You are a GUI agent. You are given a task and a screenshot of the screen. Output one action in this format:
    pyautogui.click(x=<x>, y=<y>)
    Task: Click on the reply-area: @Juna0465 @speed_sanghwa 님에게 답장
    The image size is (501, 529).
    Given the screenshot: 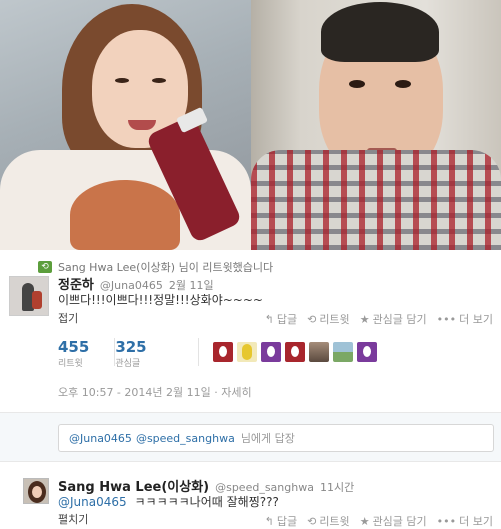 What is the action you would take?
    pyautogui.click(x=250, y=437)
    